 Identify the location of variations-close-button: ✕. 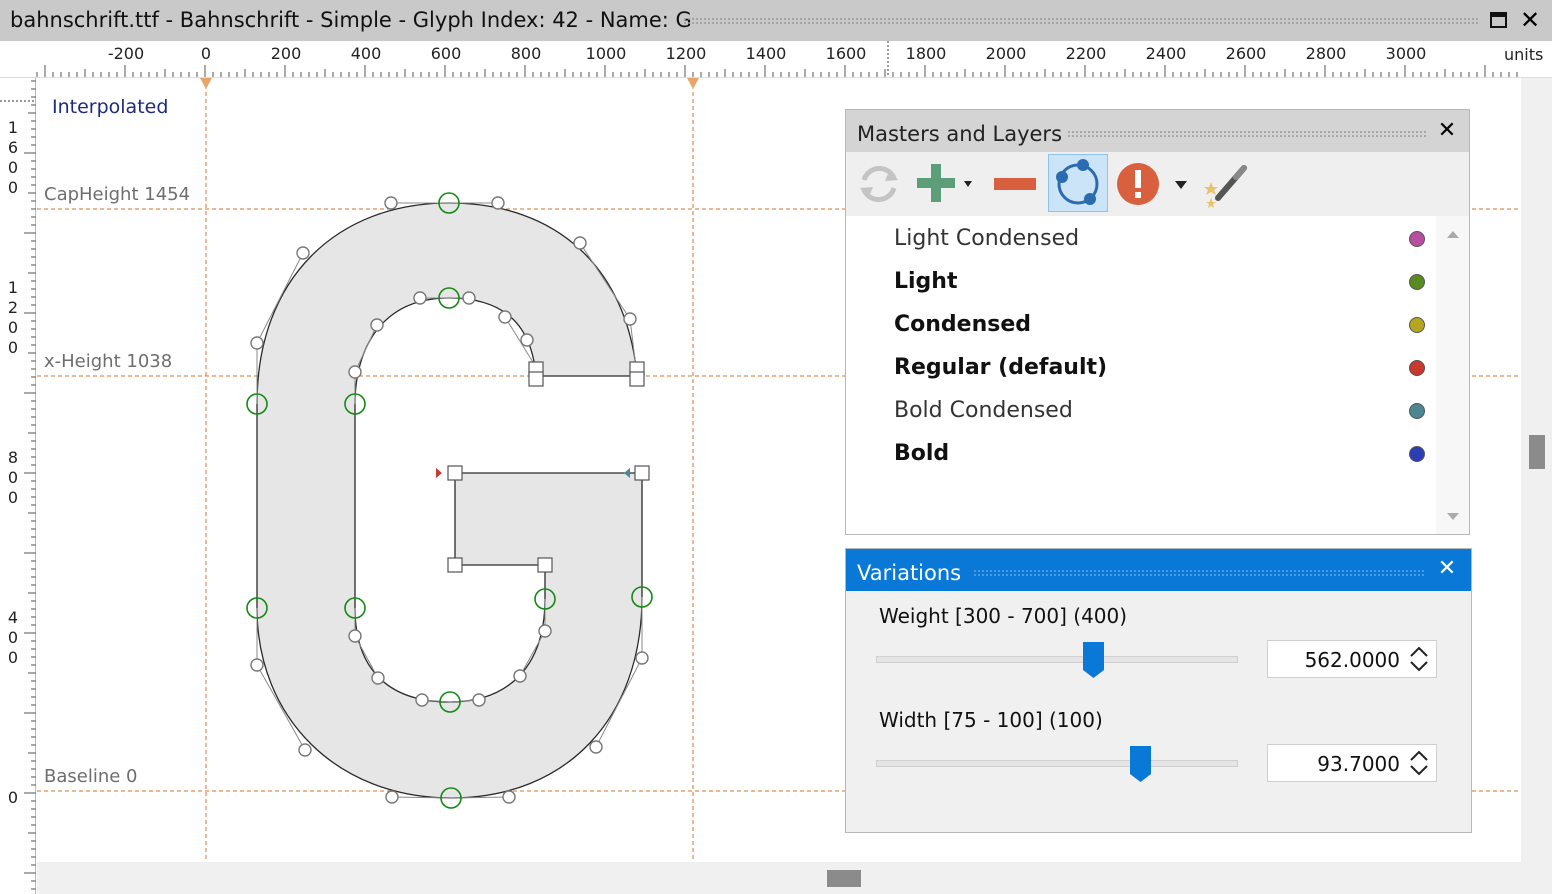
(1447, 568).